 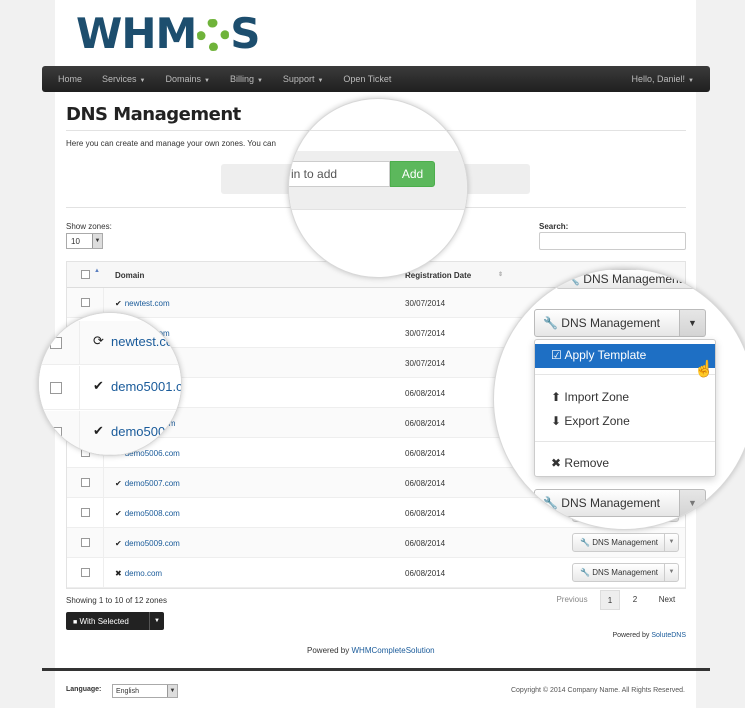 What do you see at coordinates (649, 635) in the screenshot?
I see `powered-by-solutedns: Powered by SoluteDNS` at bounding box center [649, 635].